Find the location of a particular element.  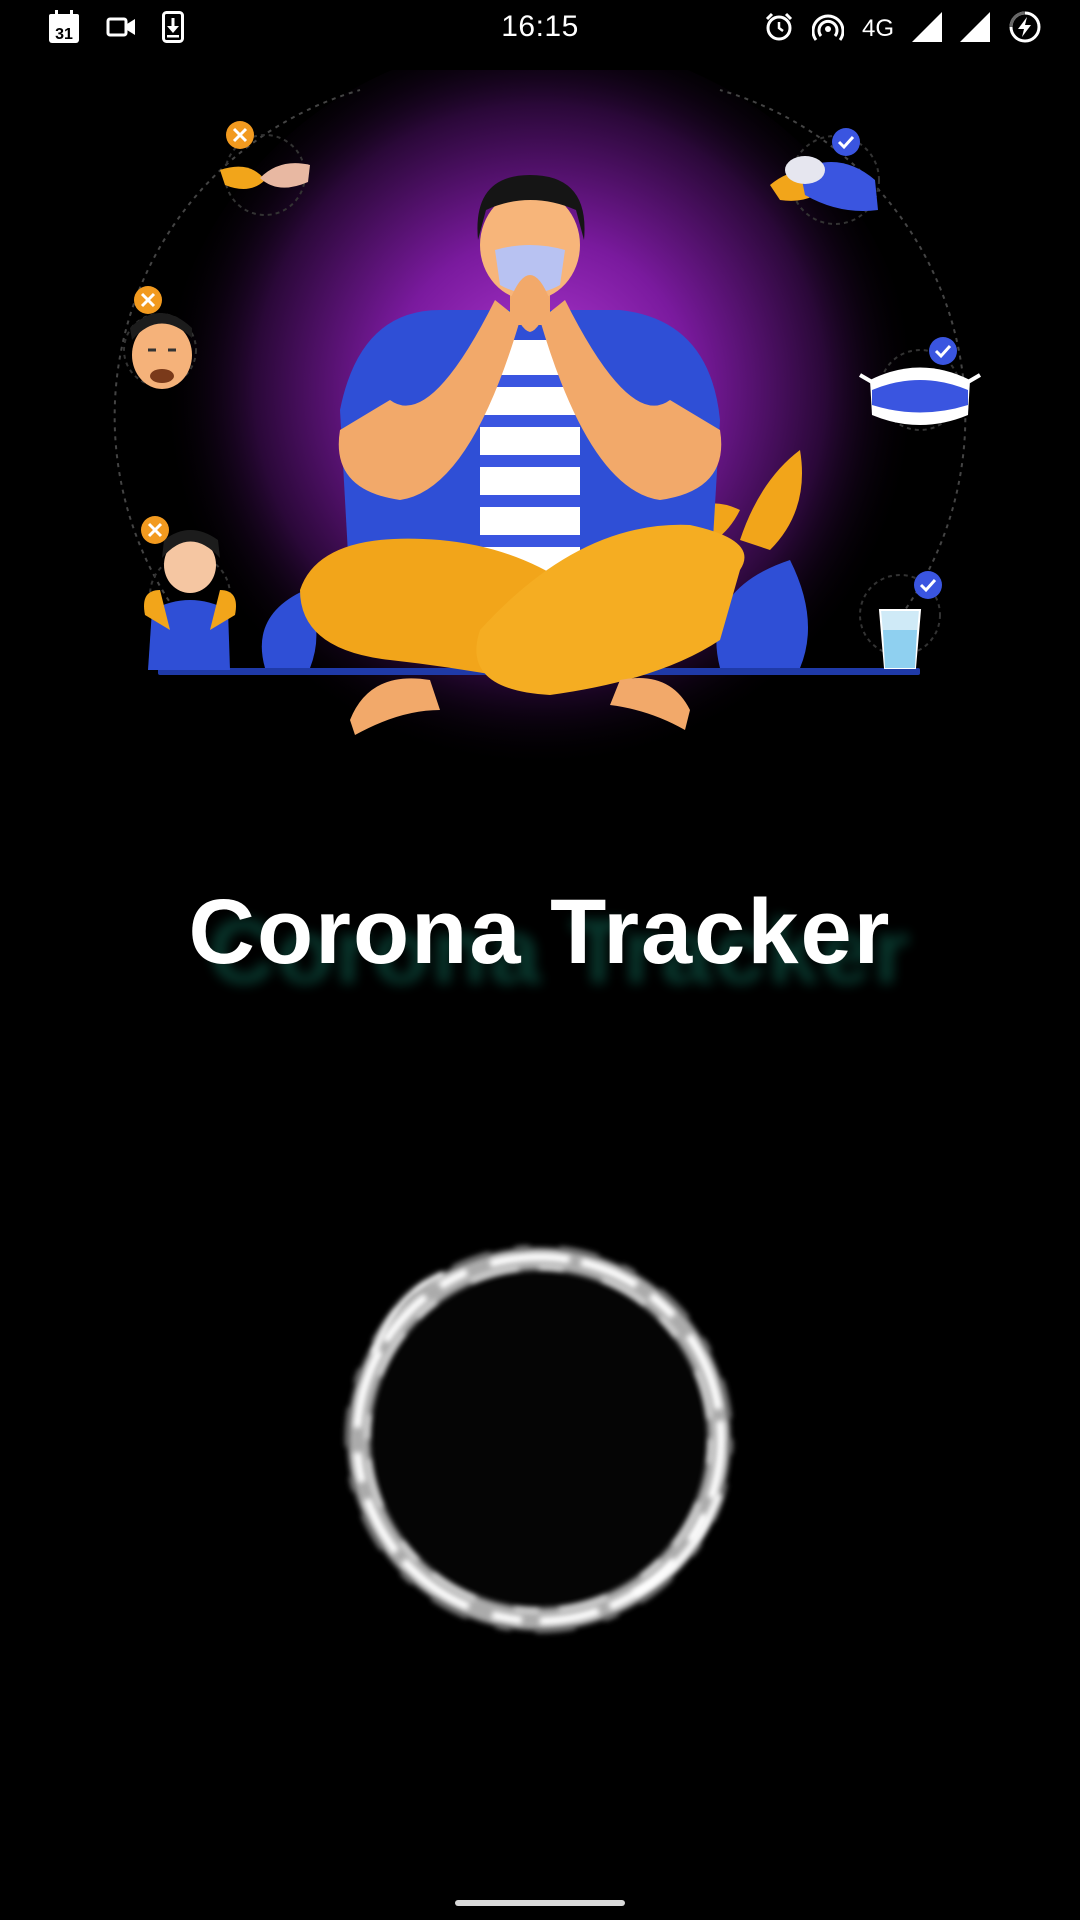

hotspot-icon is located at coordinates (828, 29).